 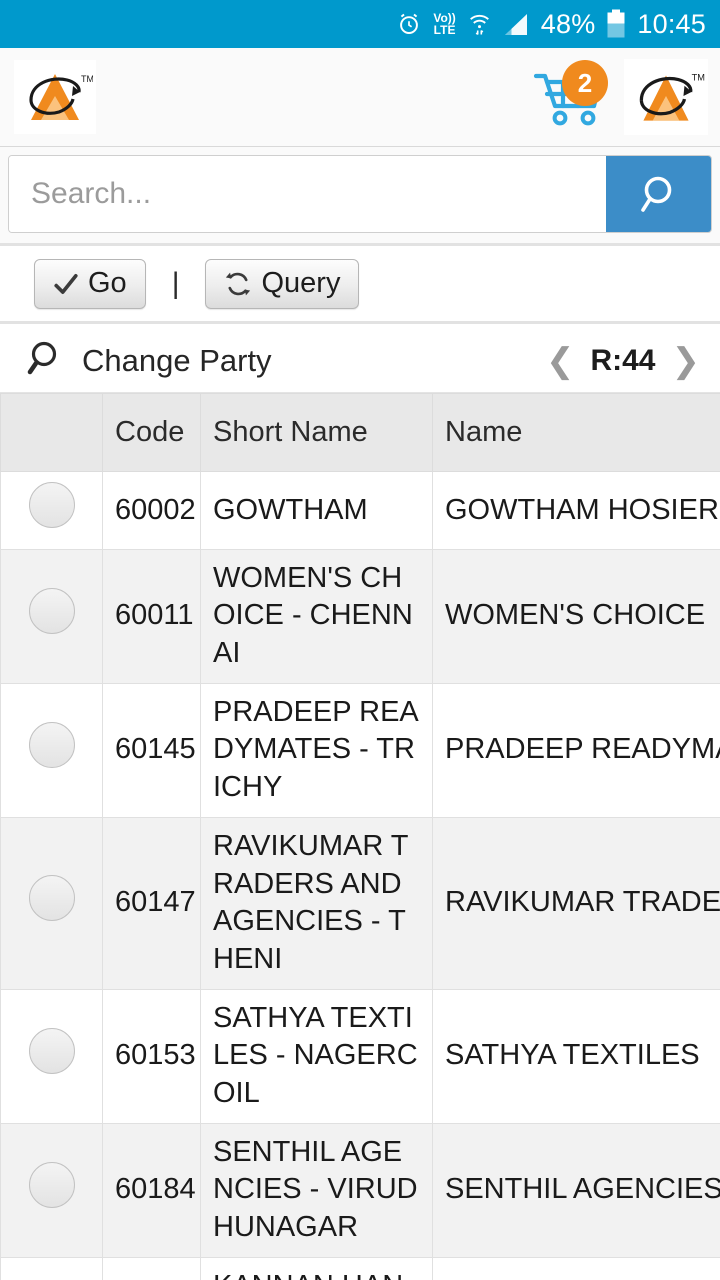 I want to click on app-header: TM 2 TM, so click(x=360, y=97).